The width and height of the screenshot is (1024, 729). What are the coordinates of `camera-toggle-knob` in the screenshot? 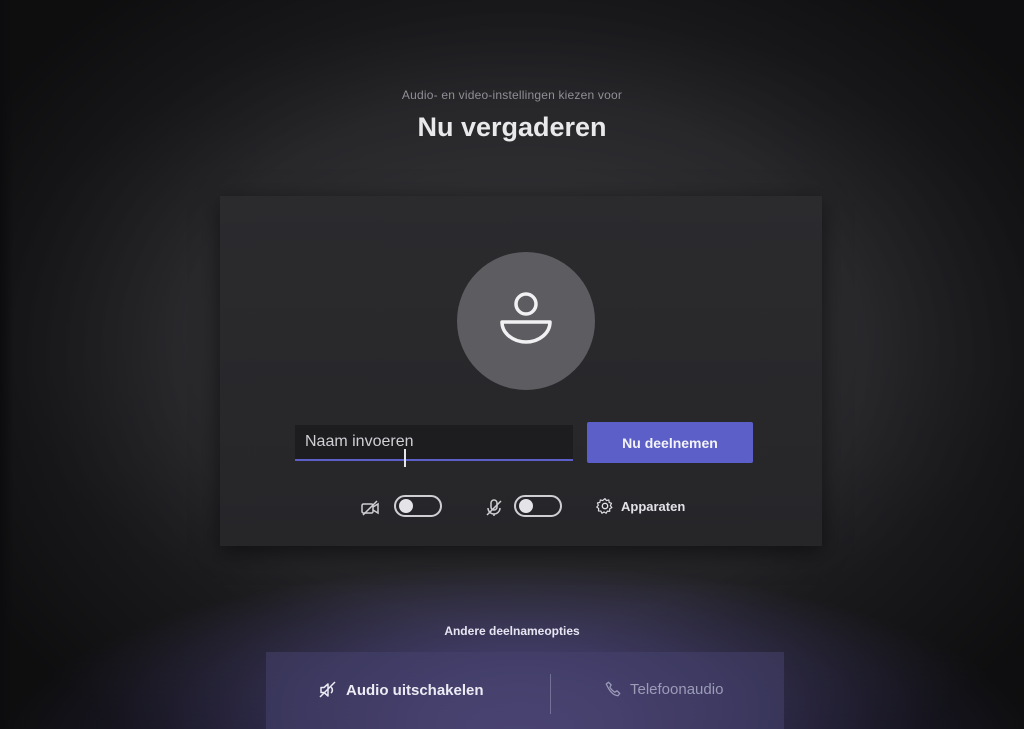 It's located at (406, 506).